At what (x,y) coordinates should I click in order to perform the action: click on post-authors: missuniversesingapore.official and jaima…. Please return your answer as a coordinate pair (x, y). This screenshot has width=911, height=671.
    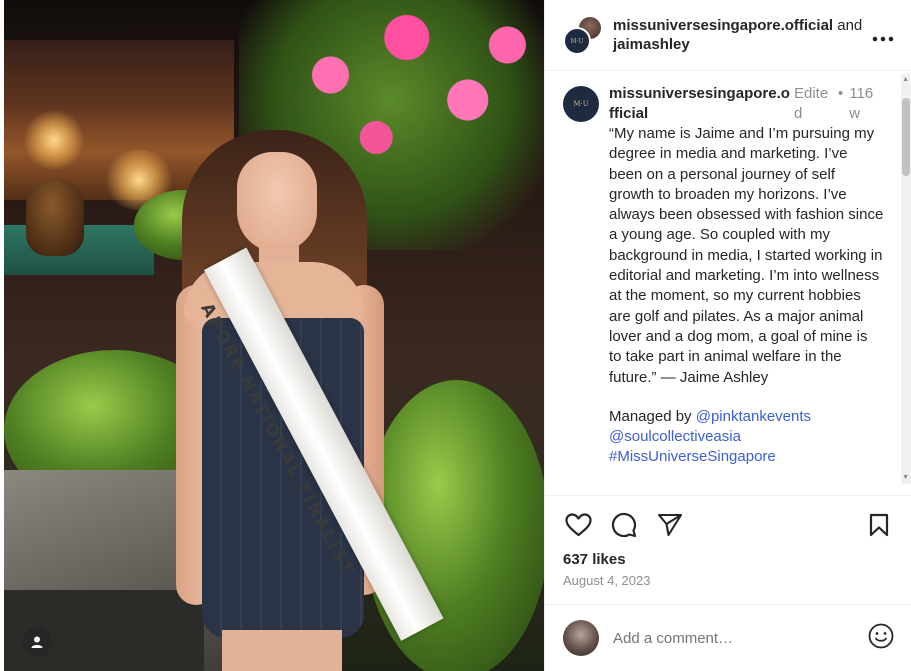
    Looking at the image, I should click on (742, 35).